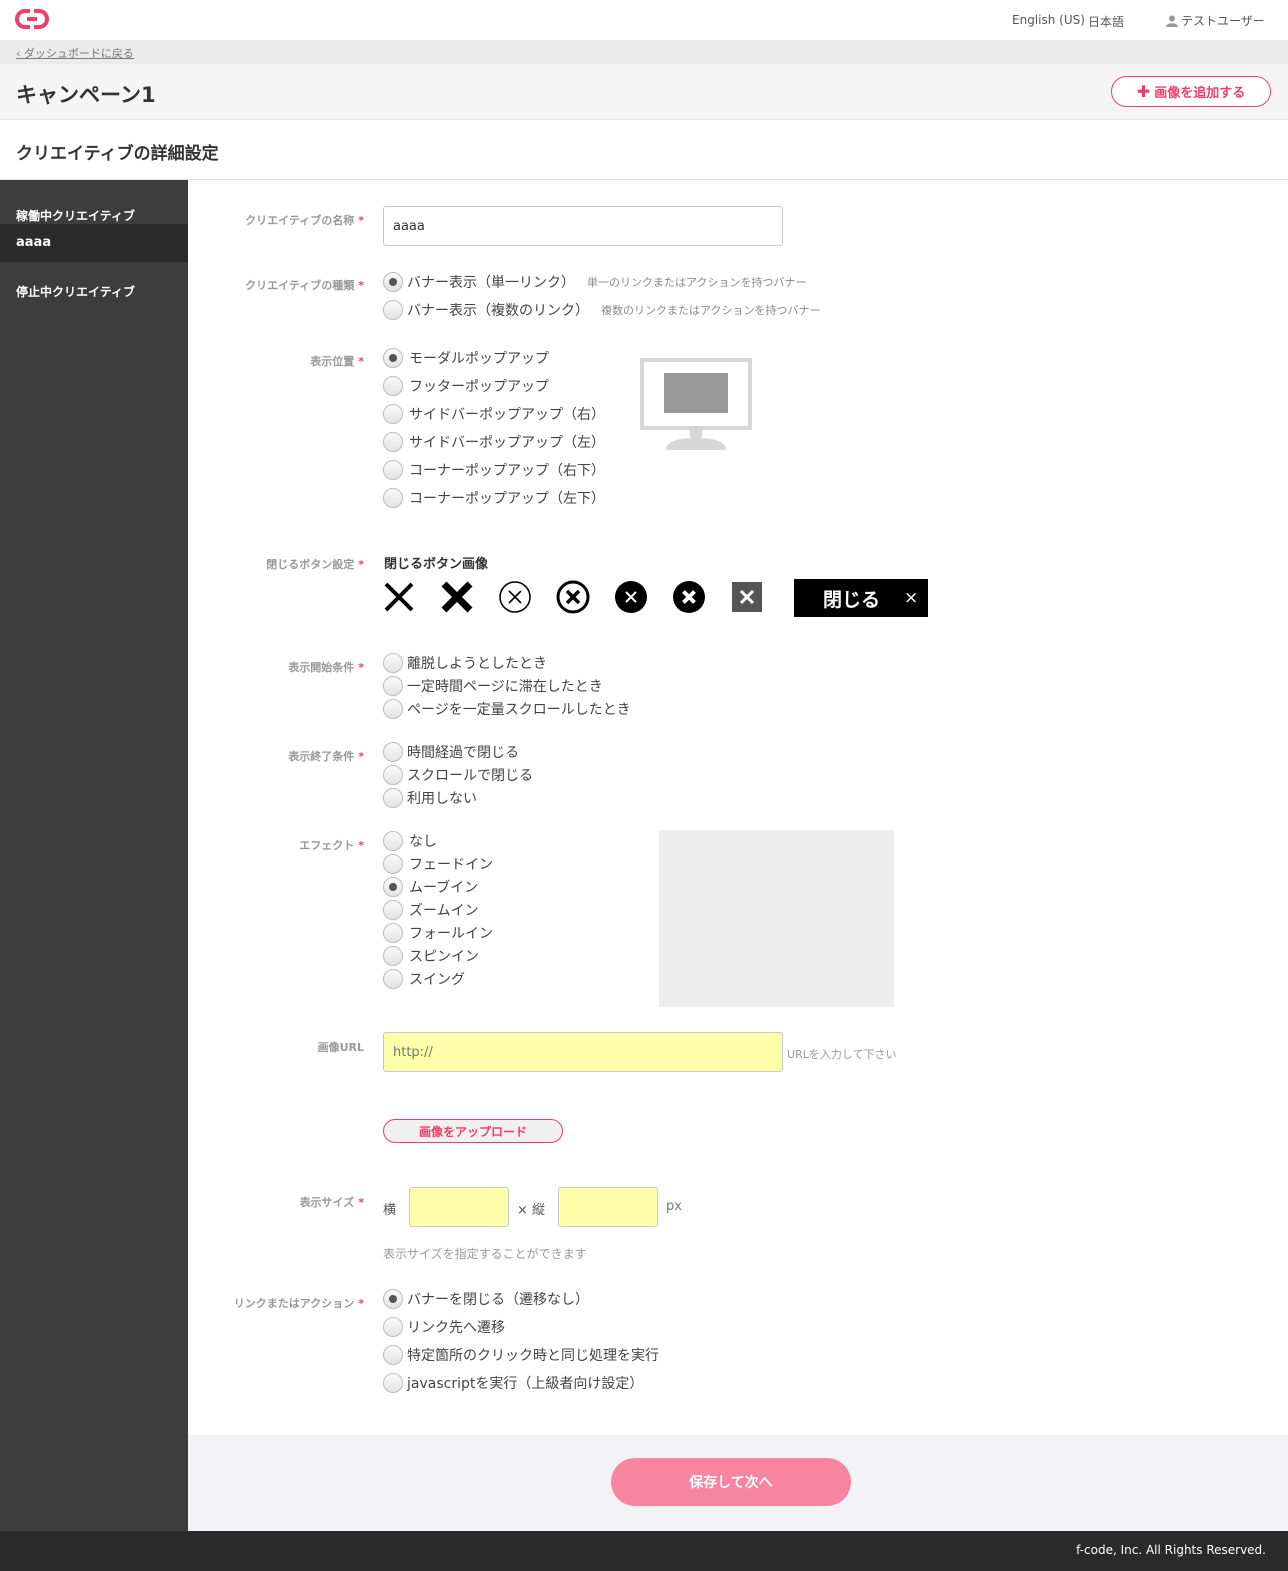 Image resolution: width=1288 pixels, height=1571 pixels. I want to click on action-option-link: リンク先へ遷移, so click(444, 1327).